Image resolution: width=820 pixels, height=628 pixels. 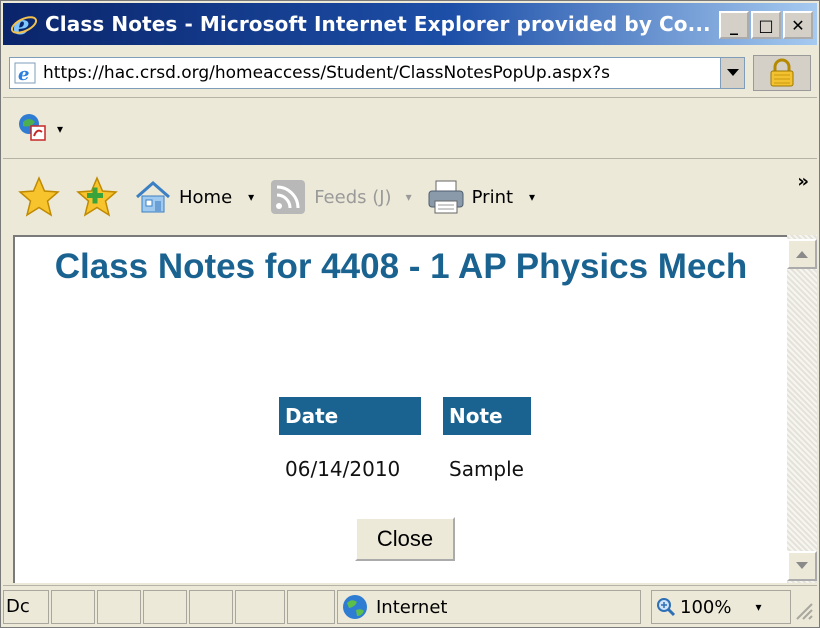 I want to click on command-bar: Home ▾ Feeds (J) ▾ Print ▾ », so click(x=410, y=197).